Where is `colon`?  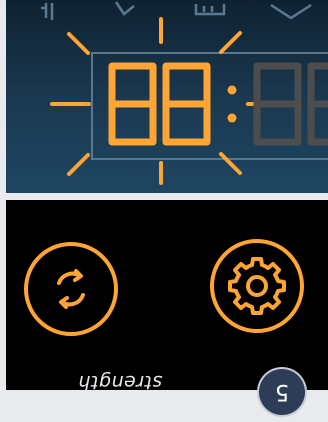
colon is located at coordinates (232, 104).